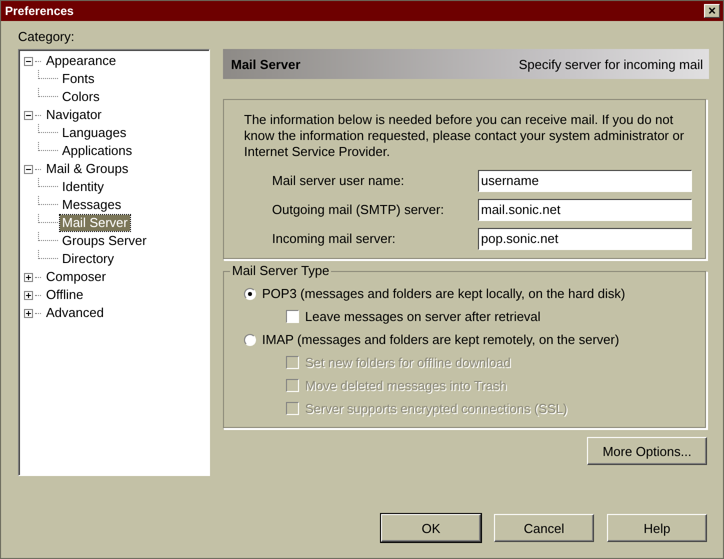 This screenshot has width=724, height=559. What do you see at coordinates (281, 270) in the screenshot?
I see `group-legend: Mail Server Type` at bounding box center [281, 270].